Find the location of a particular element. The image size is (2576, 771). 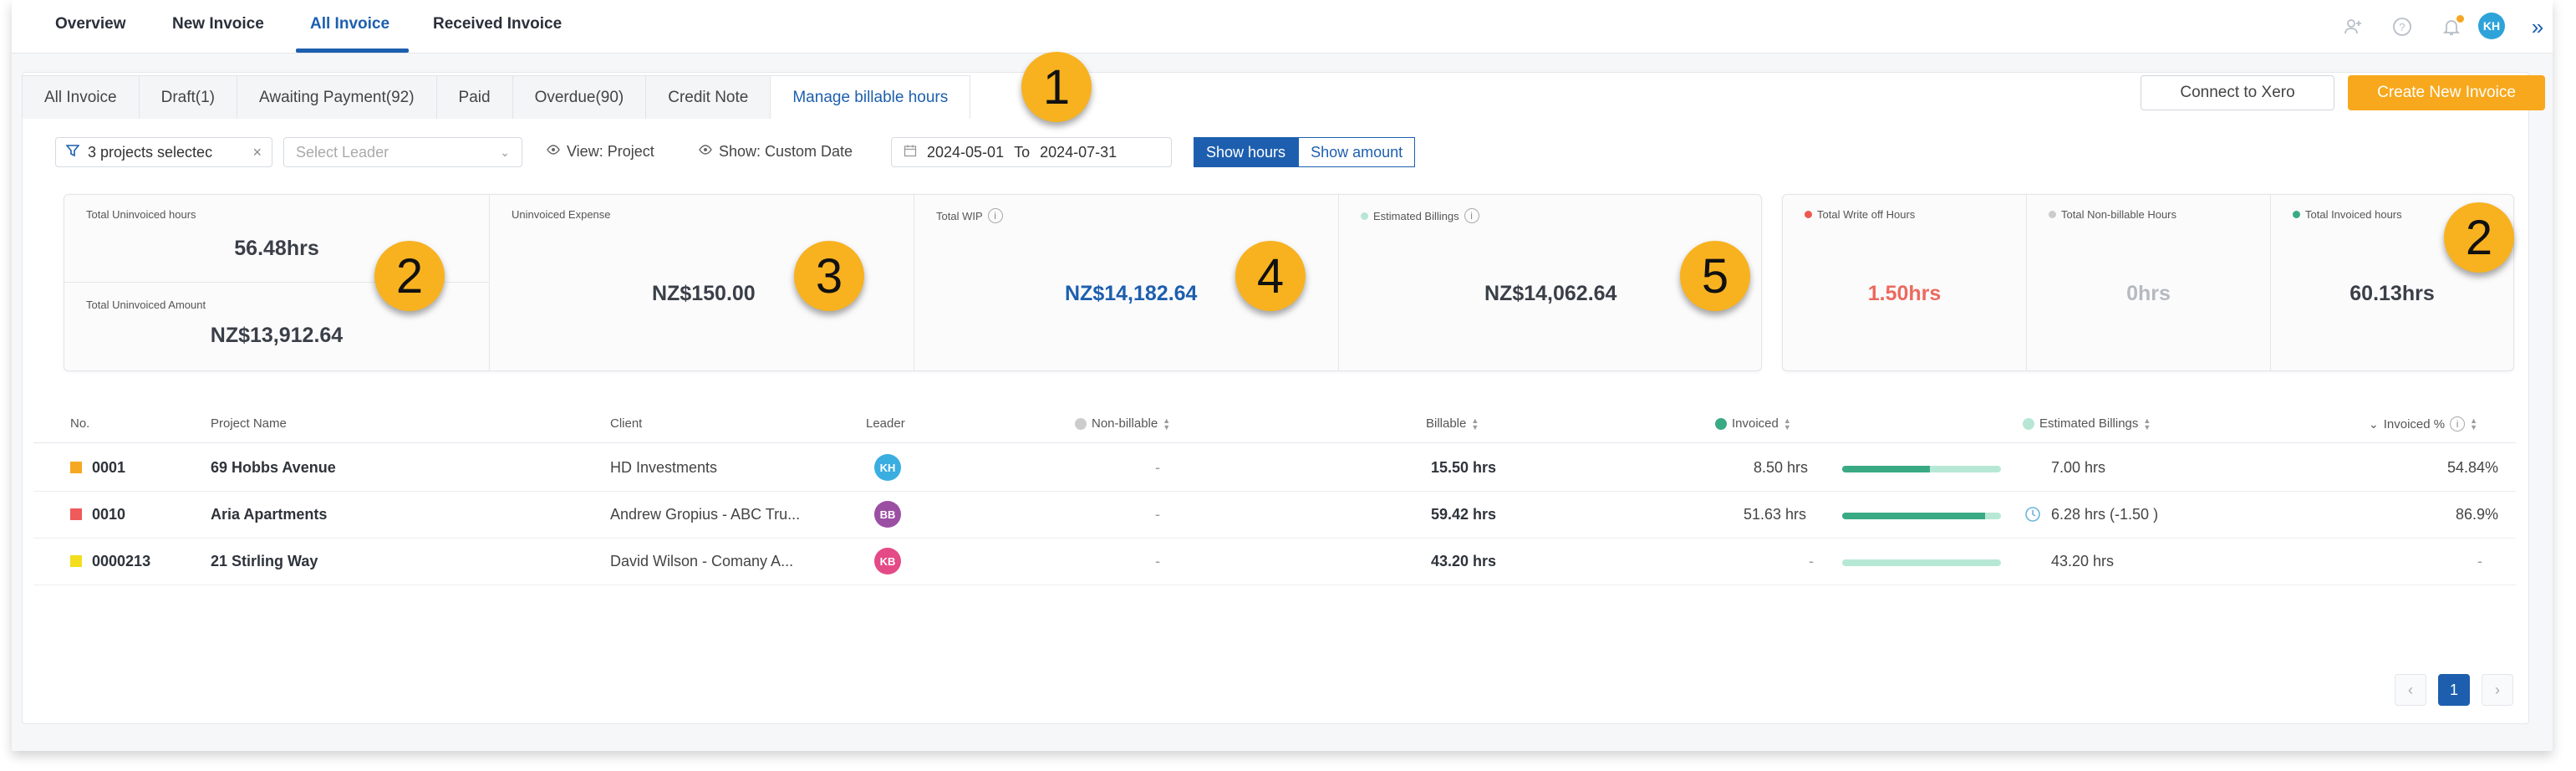

col-invoiced-label: Invoiced is located at coordinates (1755, 423).